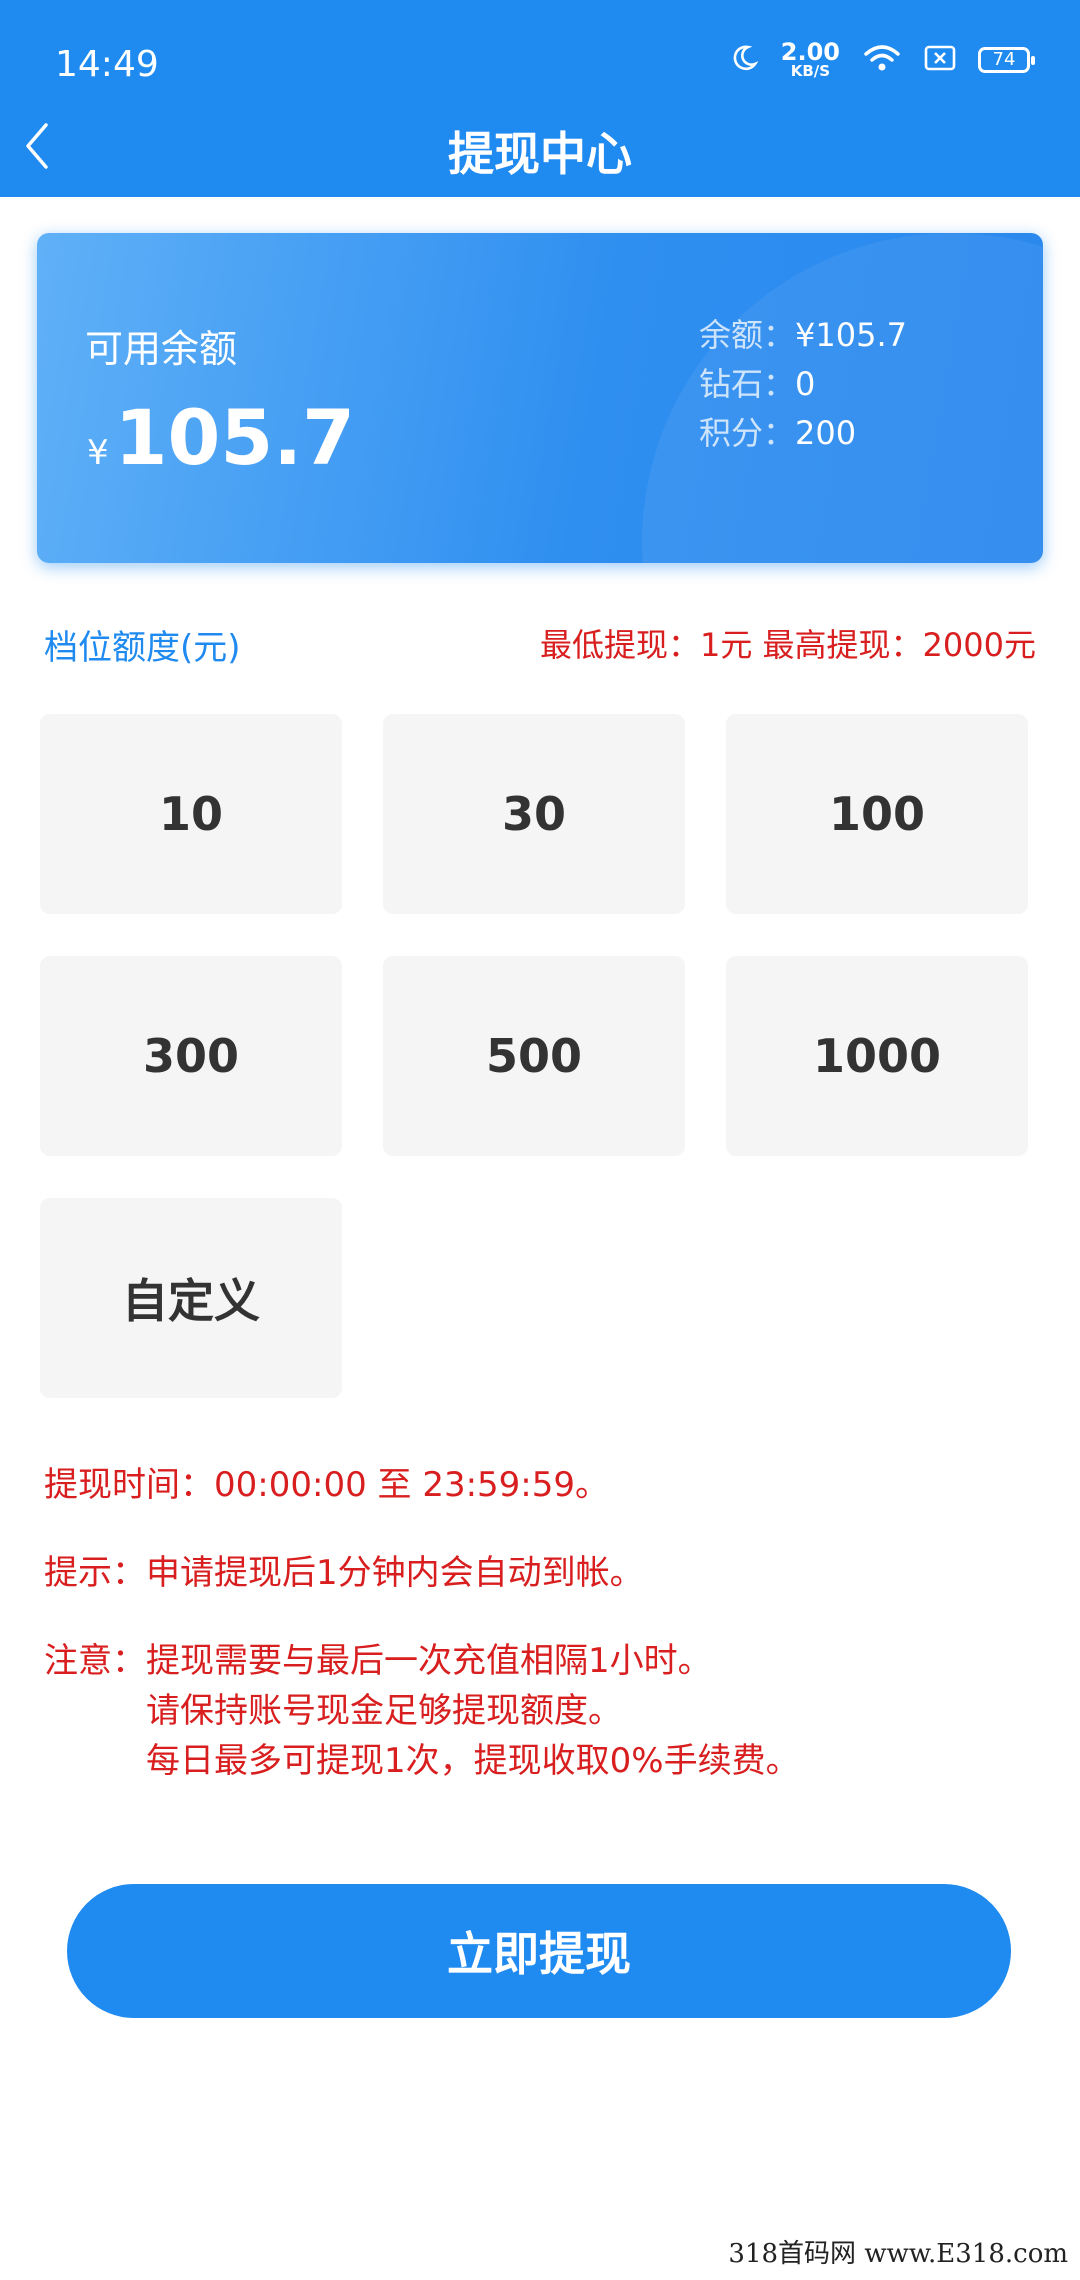 The height and width of the screenshot is (2280, 1080). What do you see at coordinates (539, 1951) in the screenshot?
I see `withdraw-now-button: 立即提现` at bounding box center [539, 1951].